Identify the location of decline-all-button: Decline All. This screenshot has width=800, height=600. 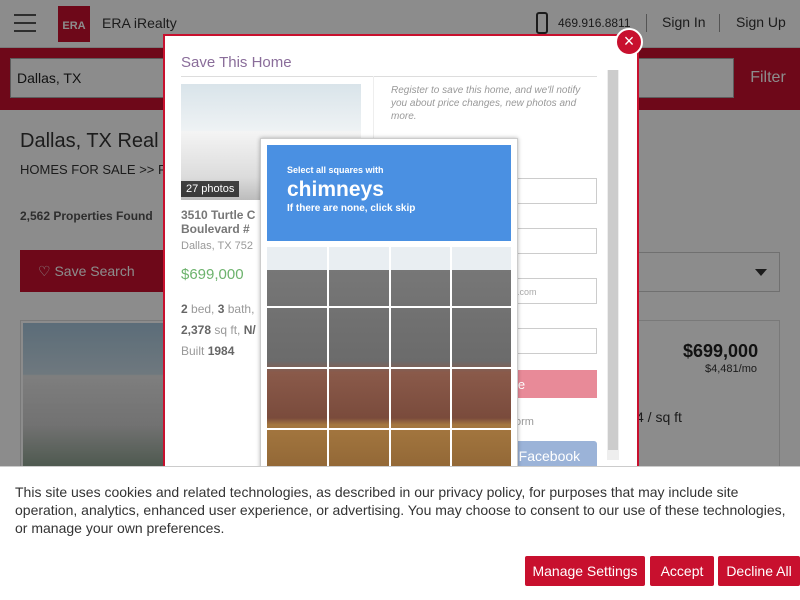
(759, 571).